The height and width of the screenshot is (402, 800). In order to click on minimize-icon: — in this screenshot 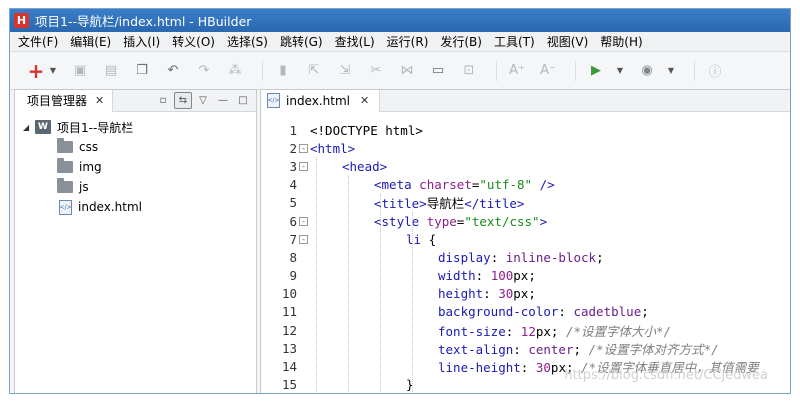, I will do `click(223, 100)`.